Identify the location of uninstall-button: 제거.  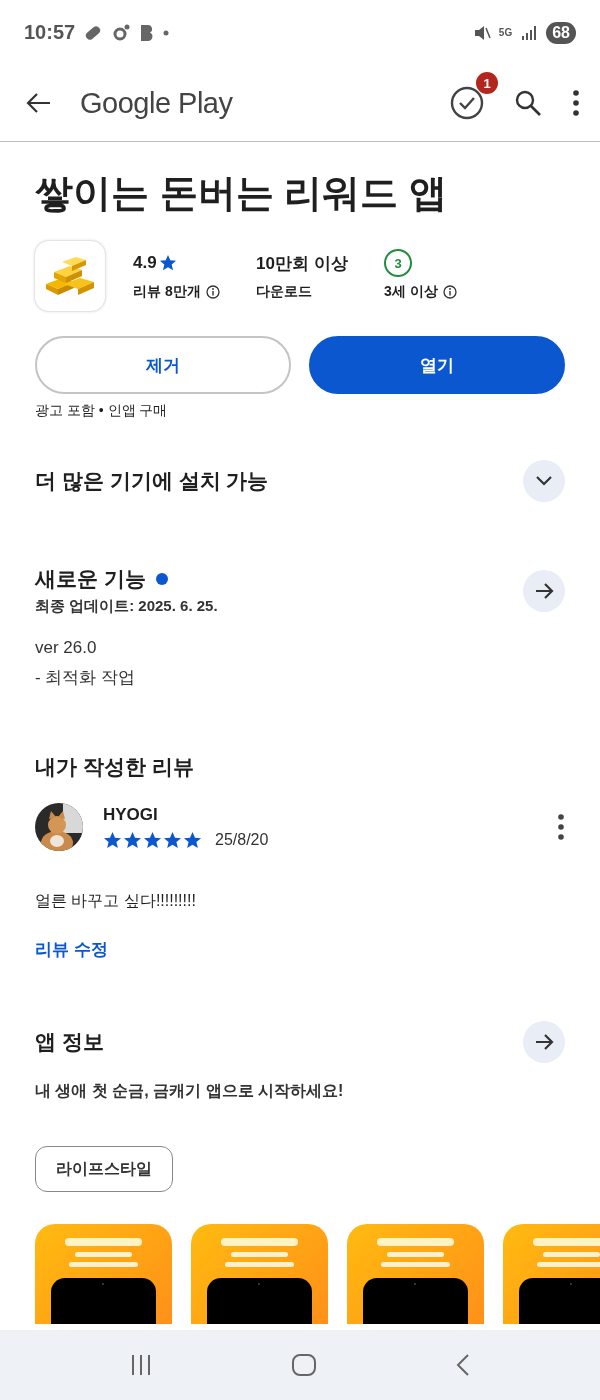
(163, 365).